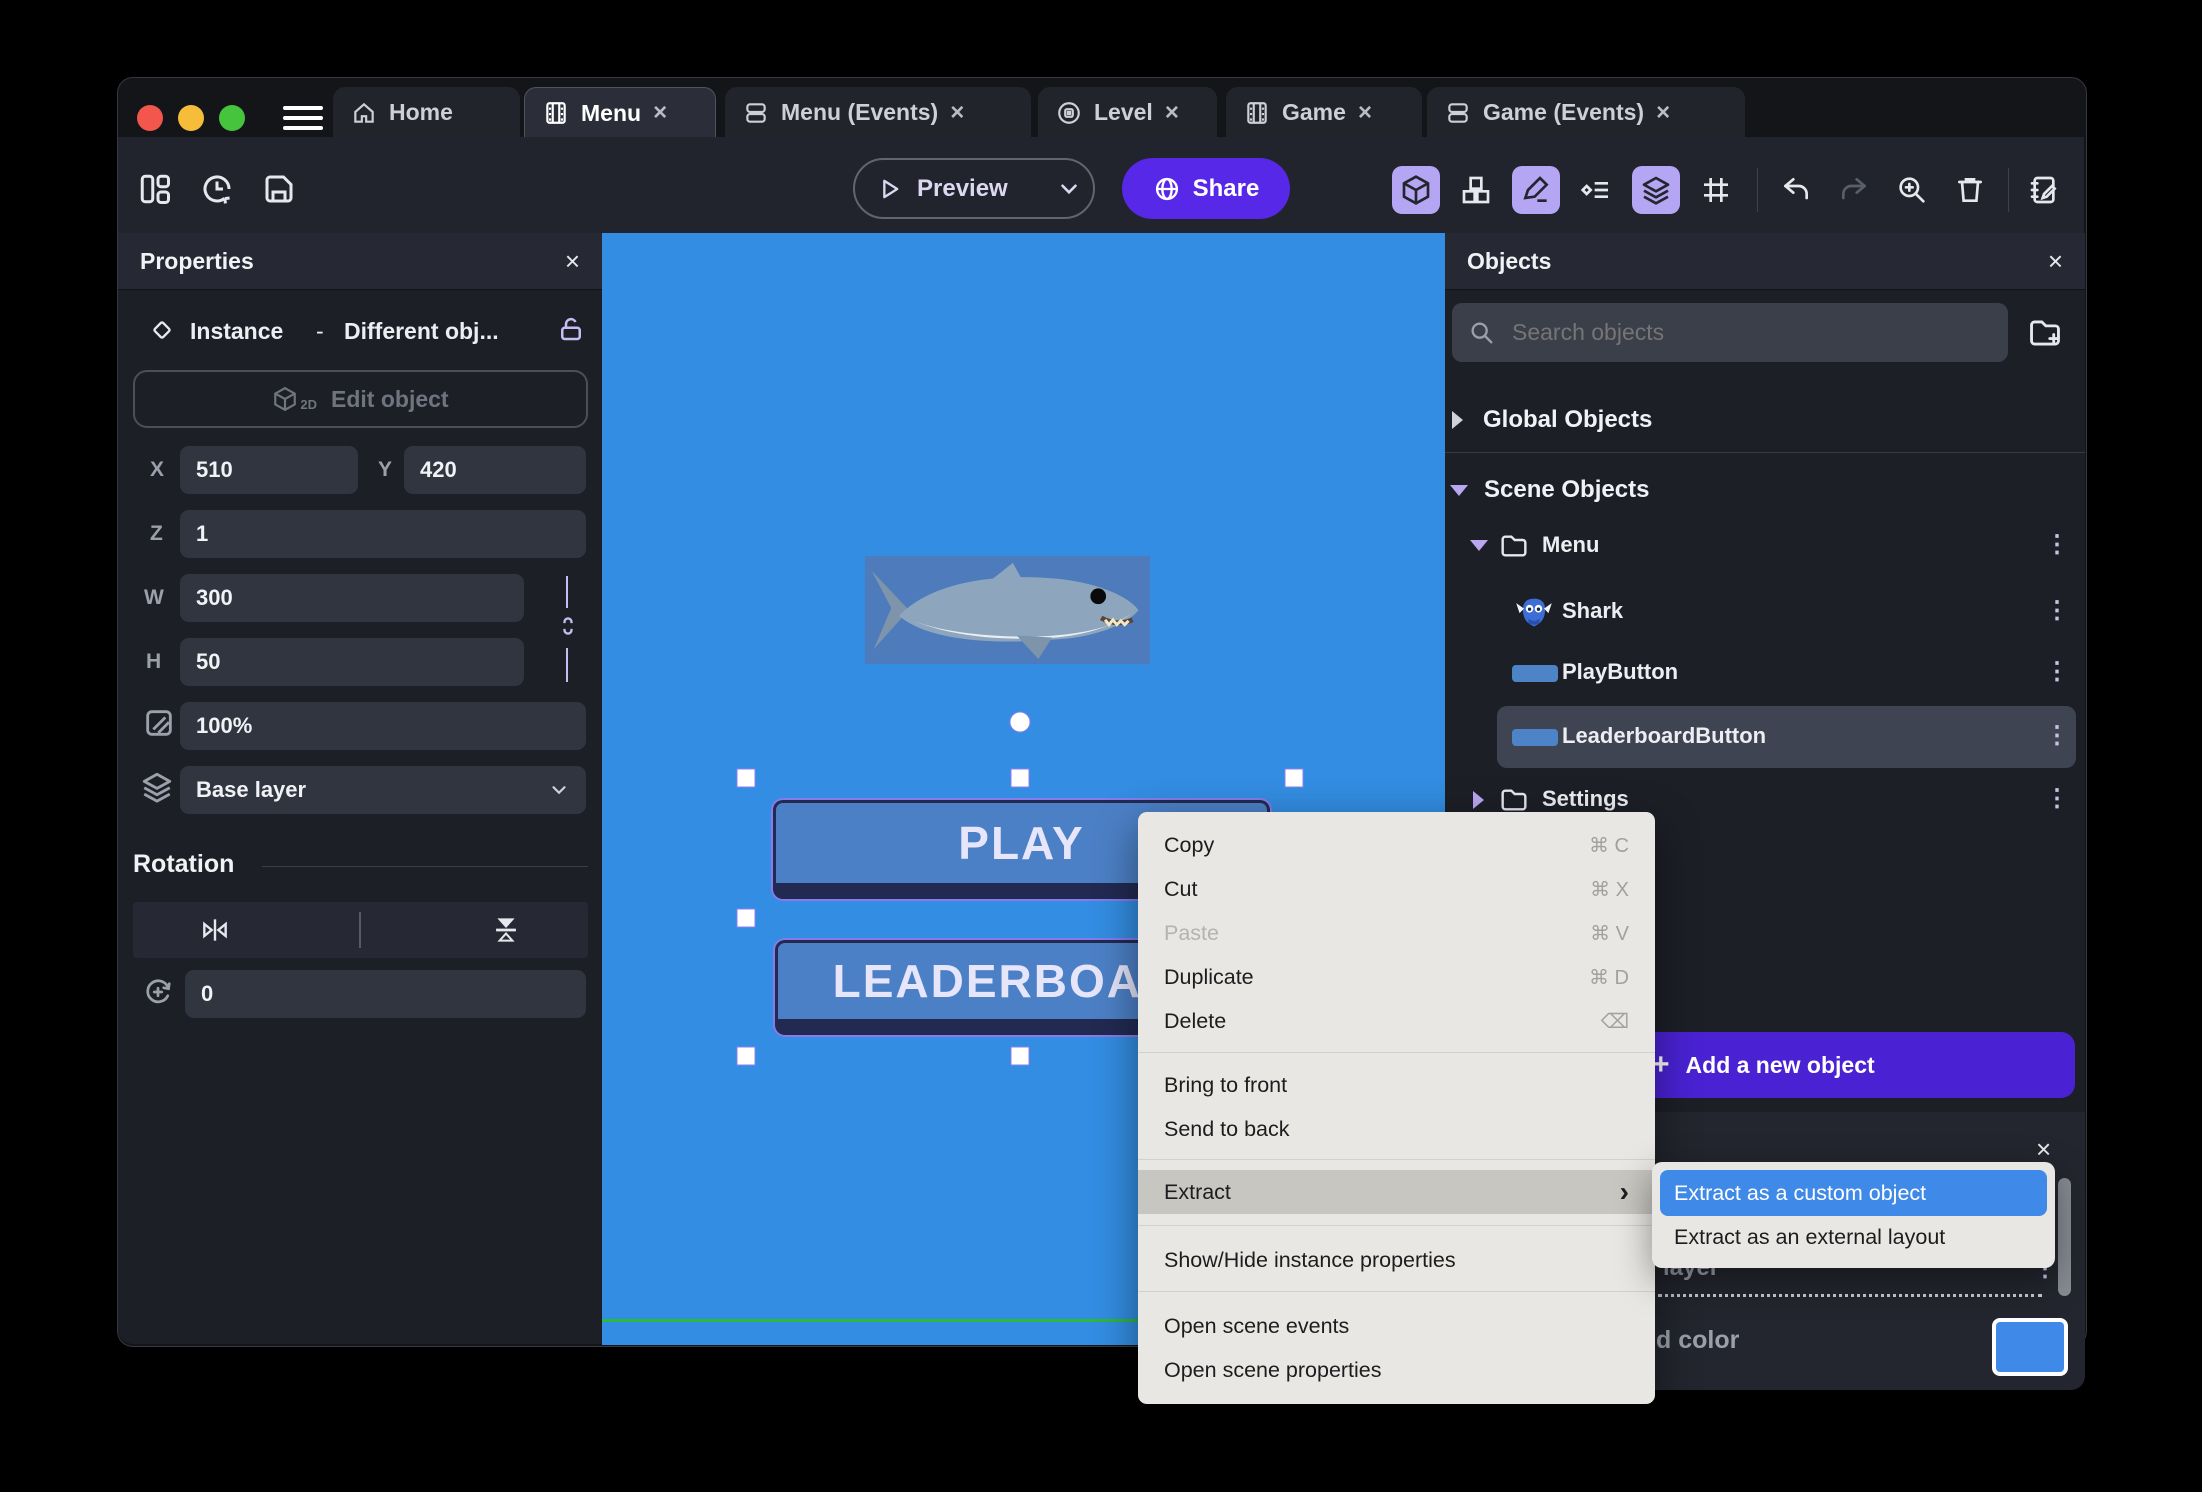 Image resolution: width=2202 pixels, height=1492 pixels. I want to click on add-new-object-label: Add a new object, so click(1780, 1064).